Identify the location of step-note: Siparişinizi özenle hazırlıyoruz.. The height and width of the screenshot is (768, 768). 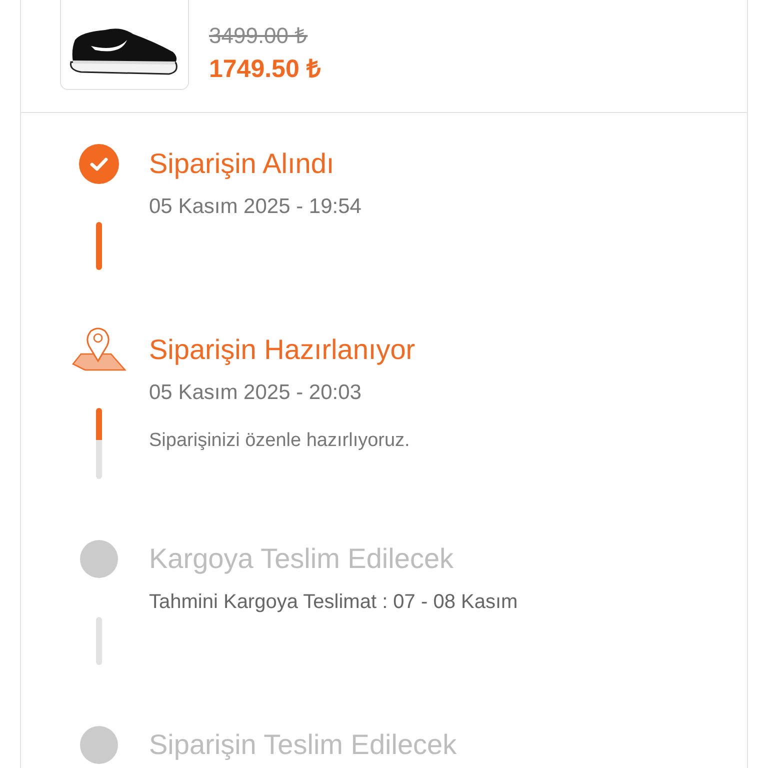
(280, 441).